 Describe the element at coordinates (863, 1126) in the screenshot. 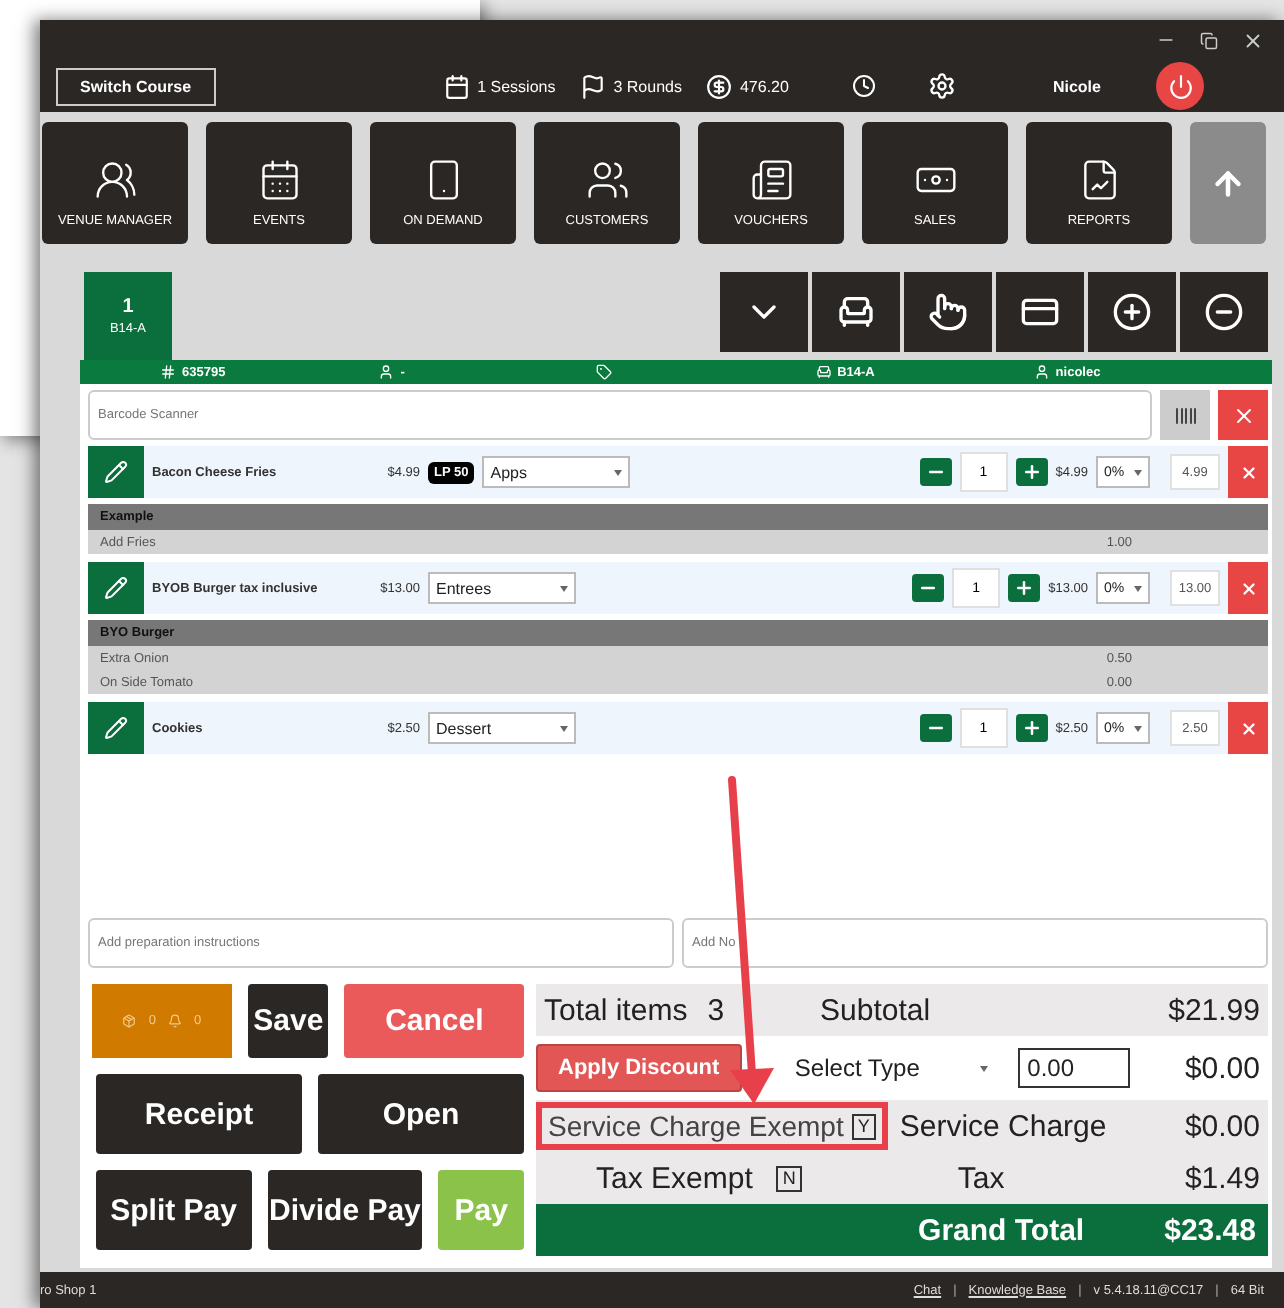

I see `service-exempt-flag: Y` at that location.